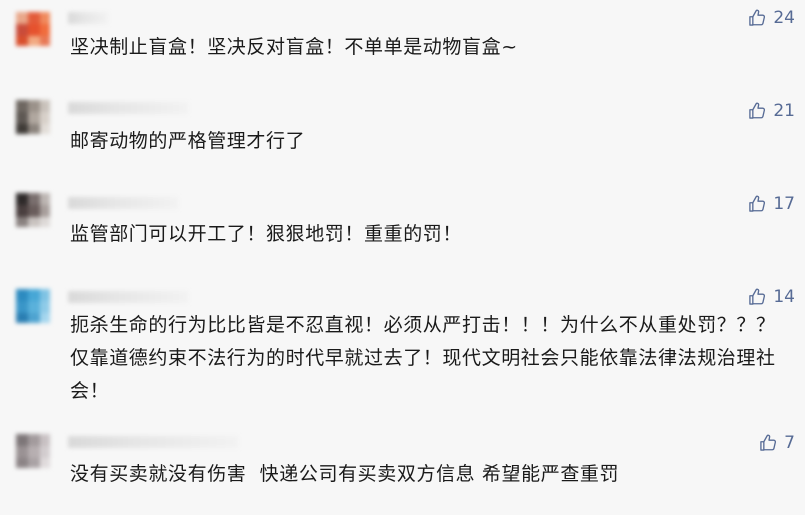 The width and height of the screenshot is (805, 515). I want to click on like-button: 14, so click(771, 297).